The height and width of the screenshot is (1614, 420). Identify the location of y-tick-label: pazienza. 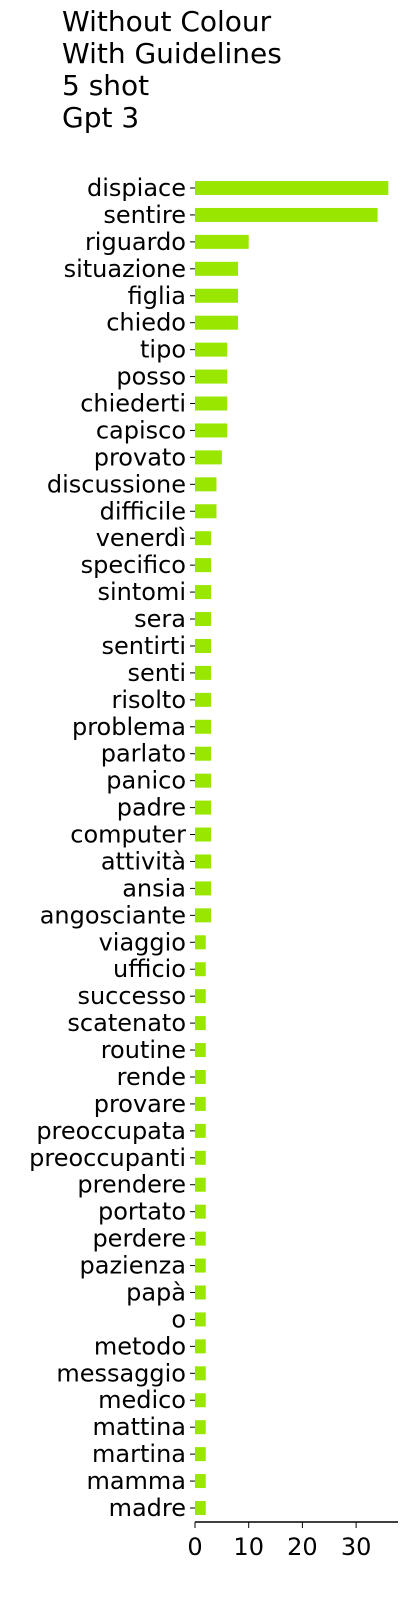
(133, 1266).